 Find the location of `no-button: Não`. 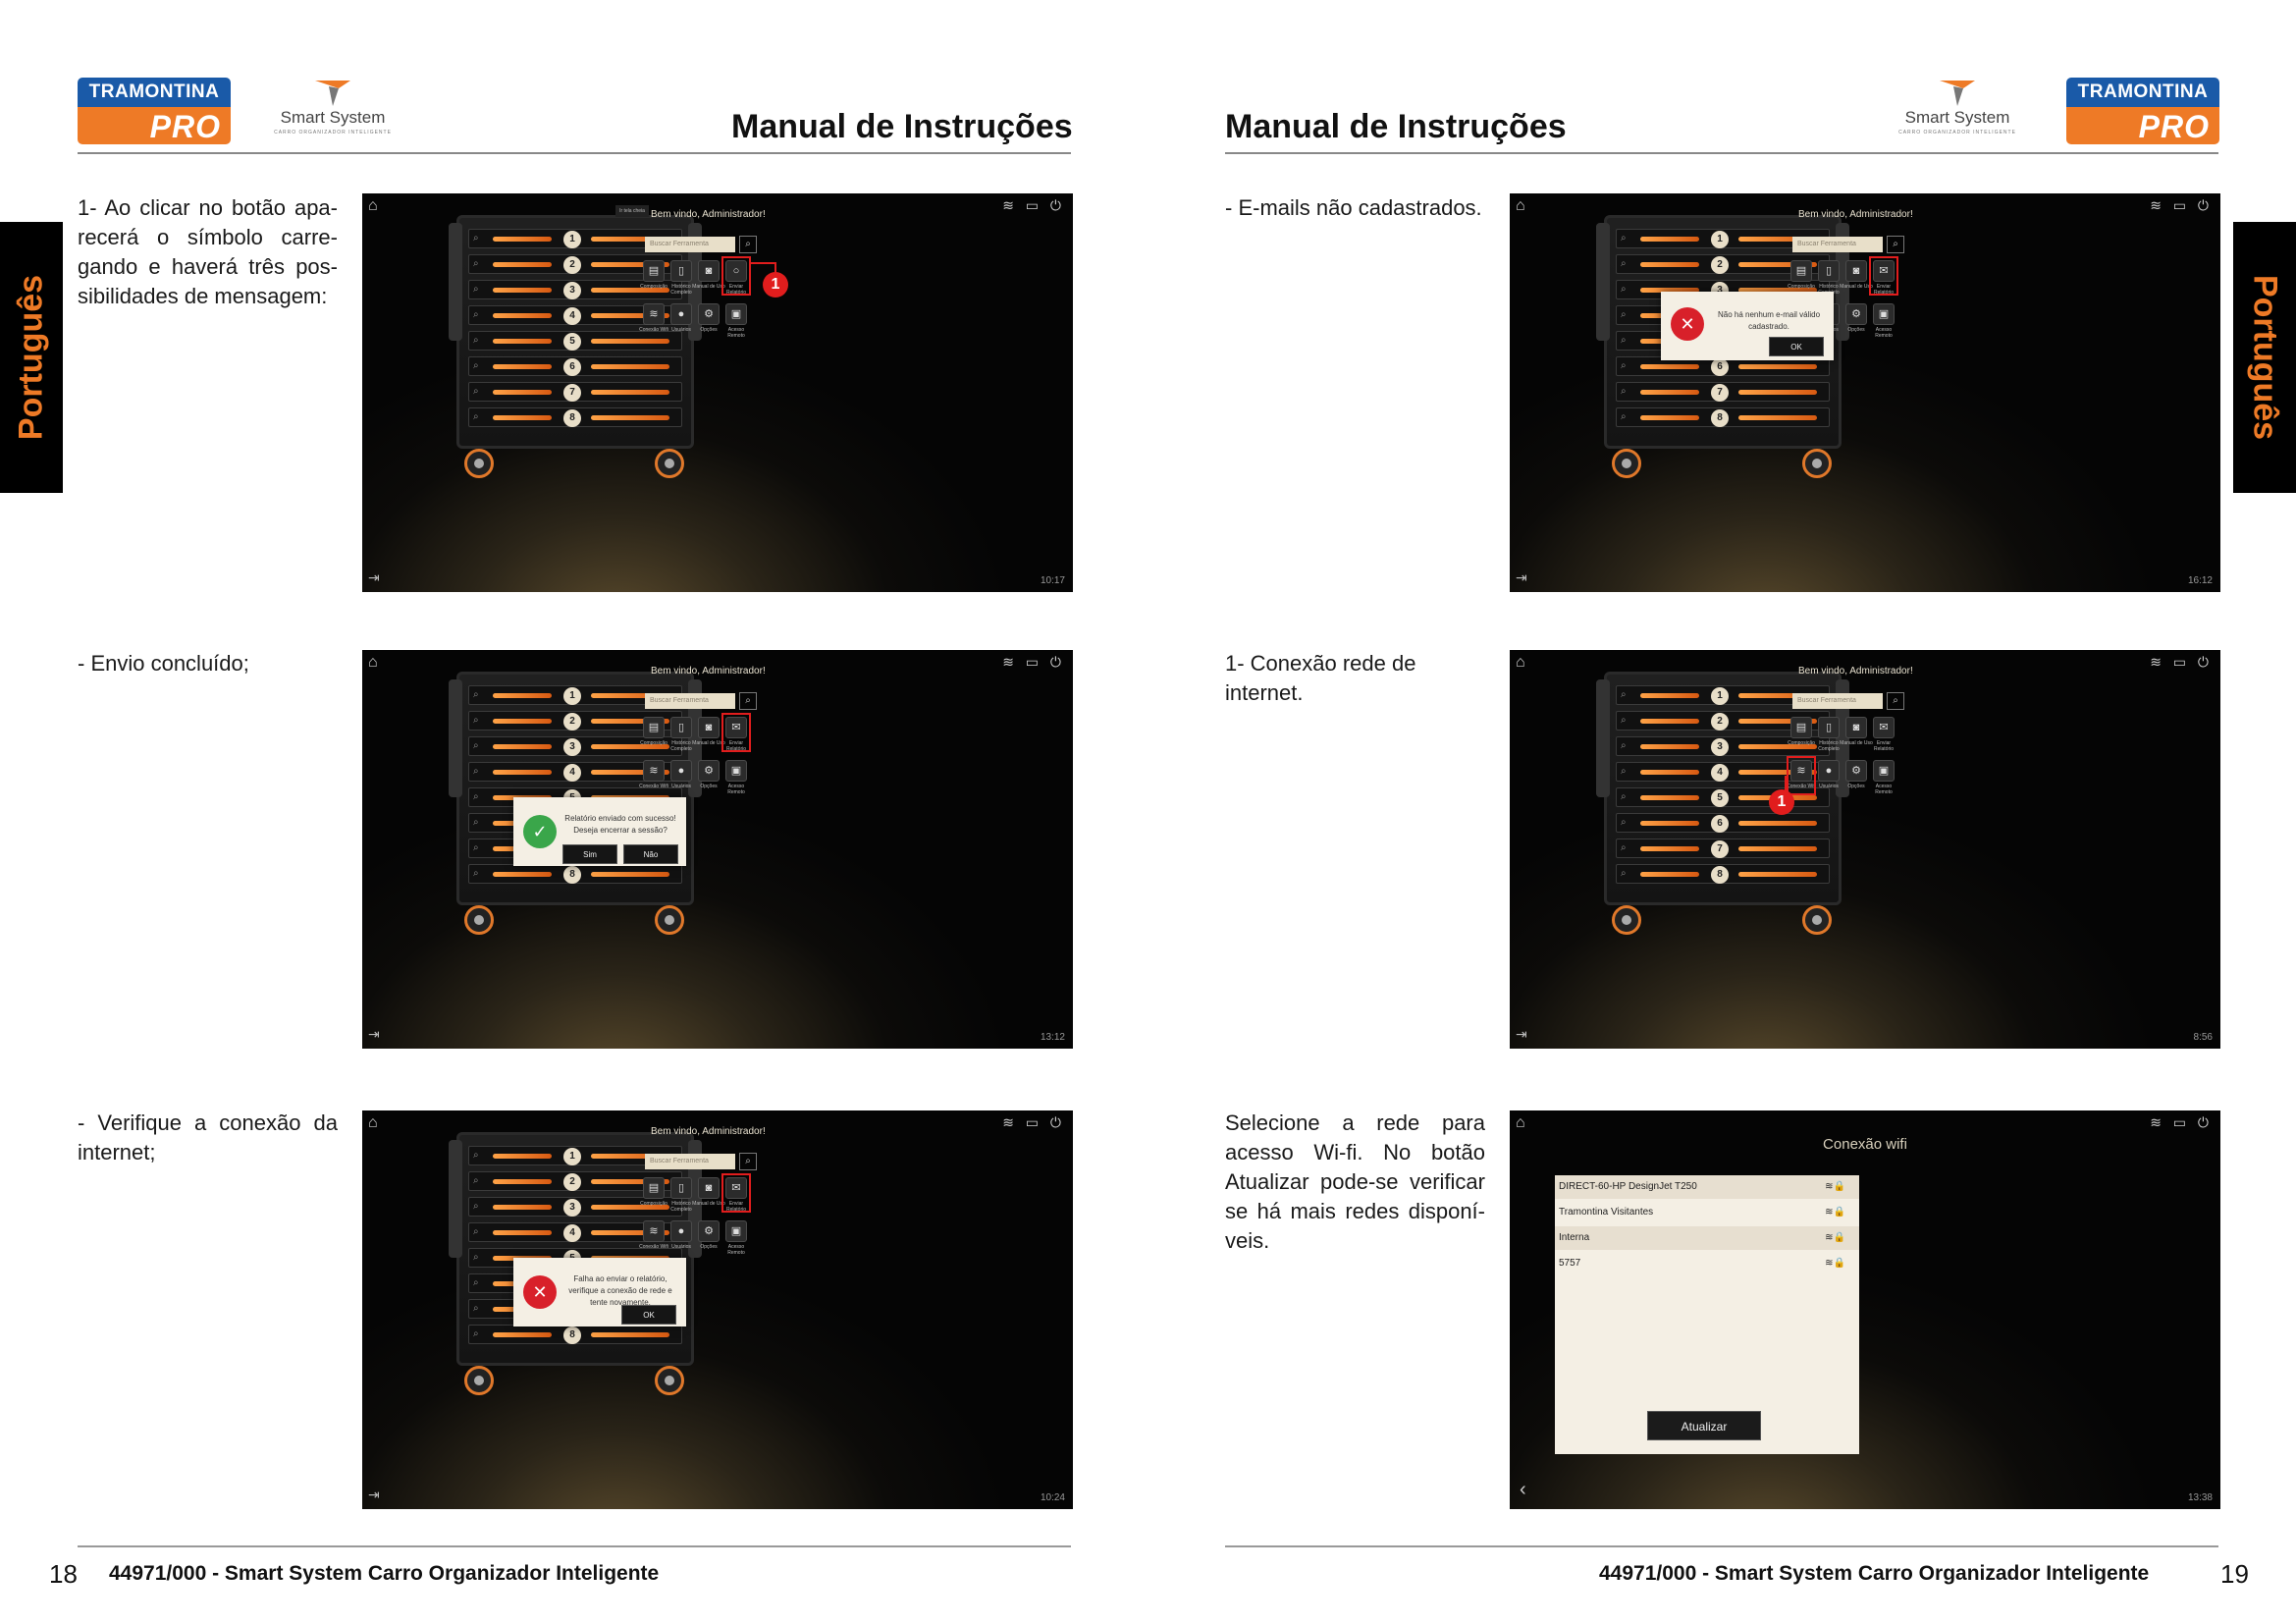

no-button: Não is located at coordinates (650, 854).